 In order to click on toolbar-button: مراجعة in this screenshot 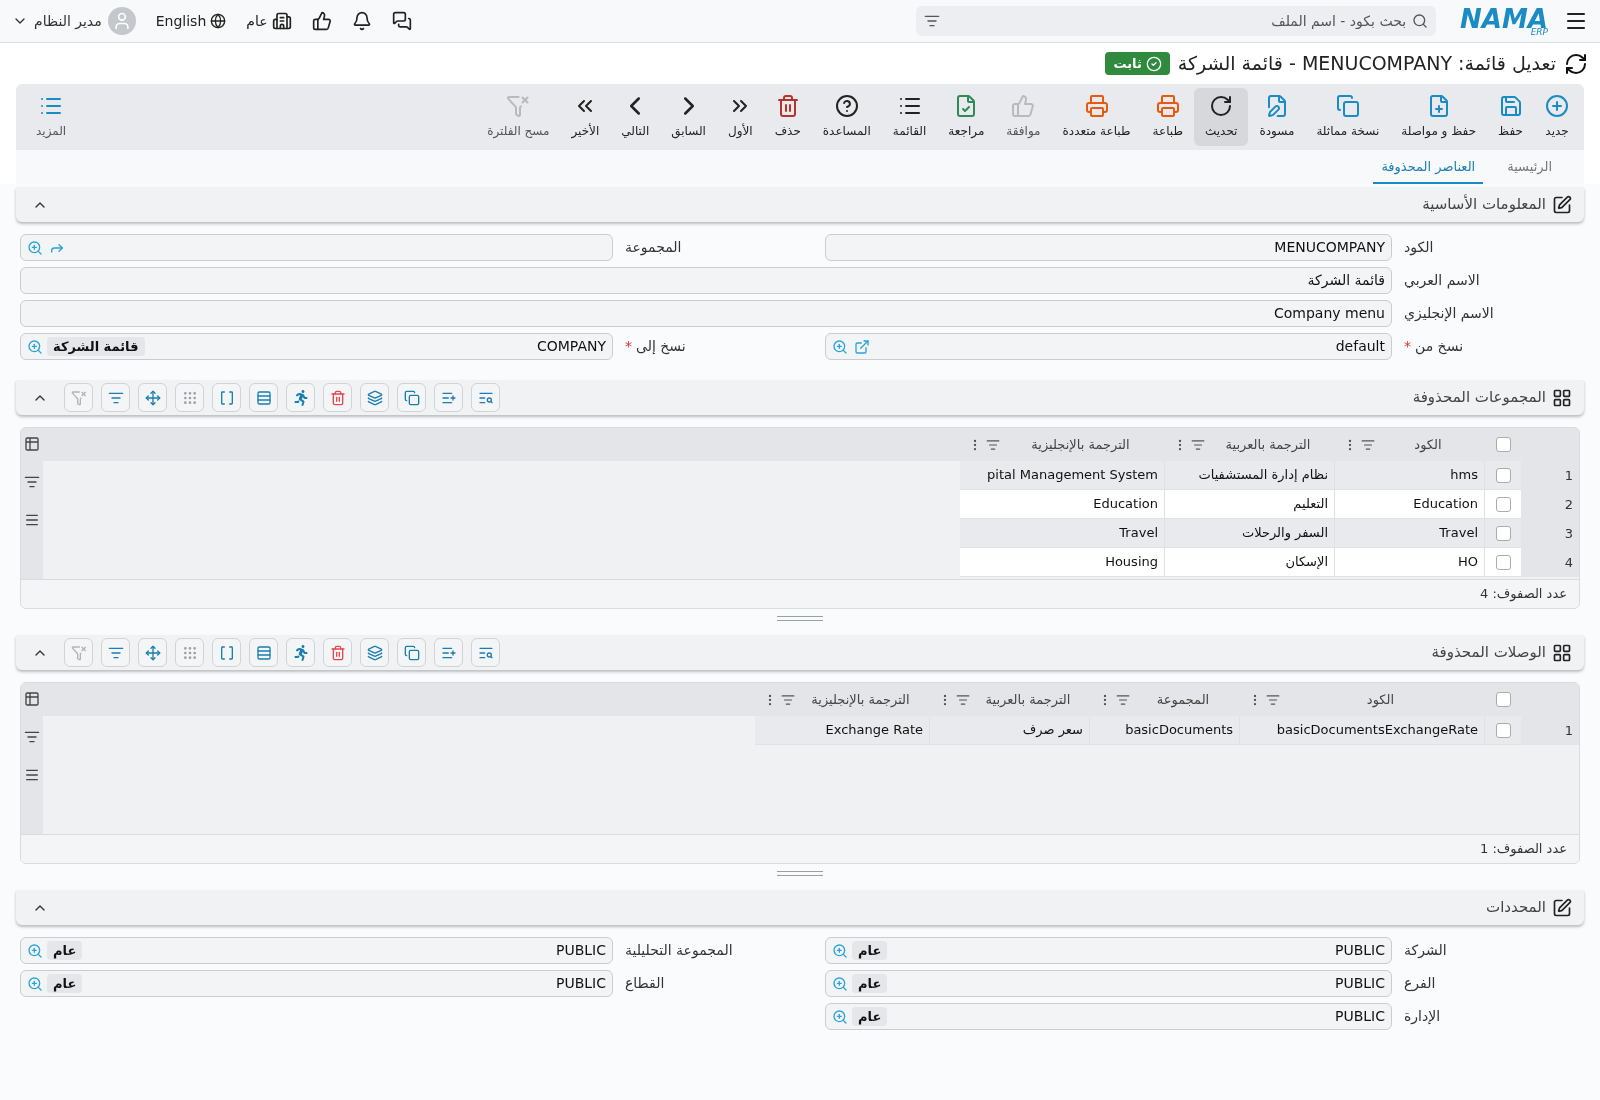, I will do `click(966, 117)`.